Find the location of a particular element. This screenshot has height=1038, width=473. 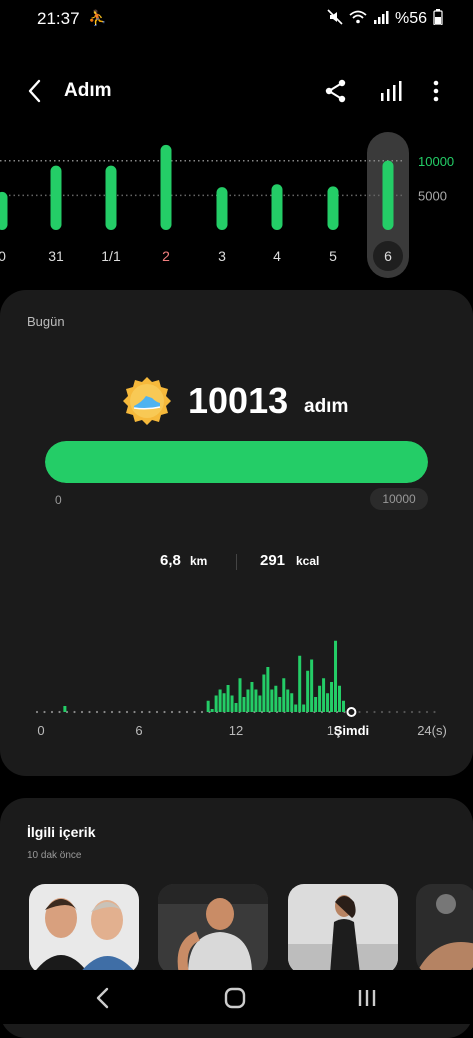

nav-home-icon is located at coordinates (235, 998).